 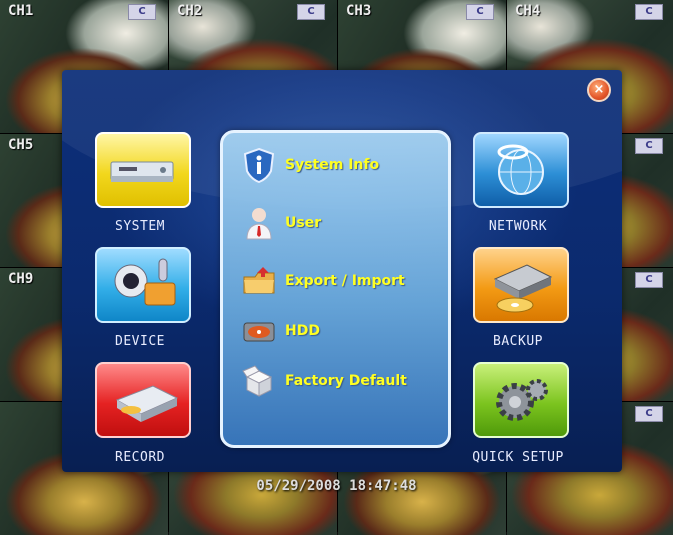 I want to click on user-label: User, so click(x=303, y=223).